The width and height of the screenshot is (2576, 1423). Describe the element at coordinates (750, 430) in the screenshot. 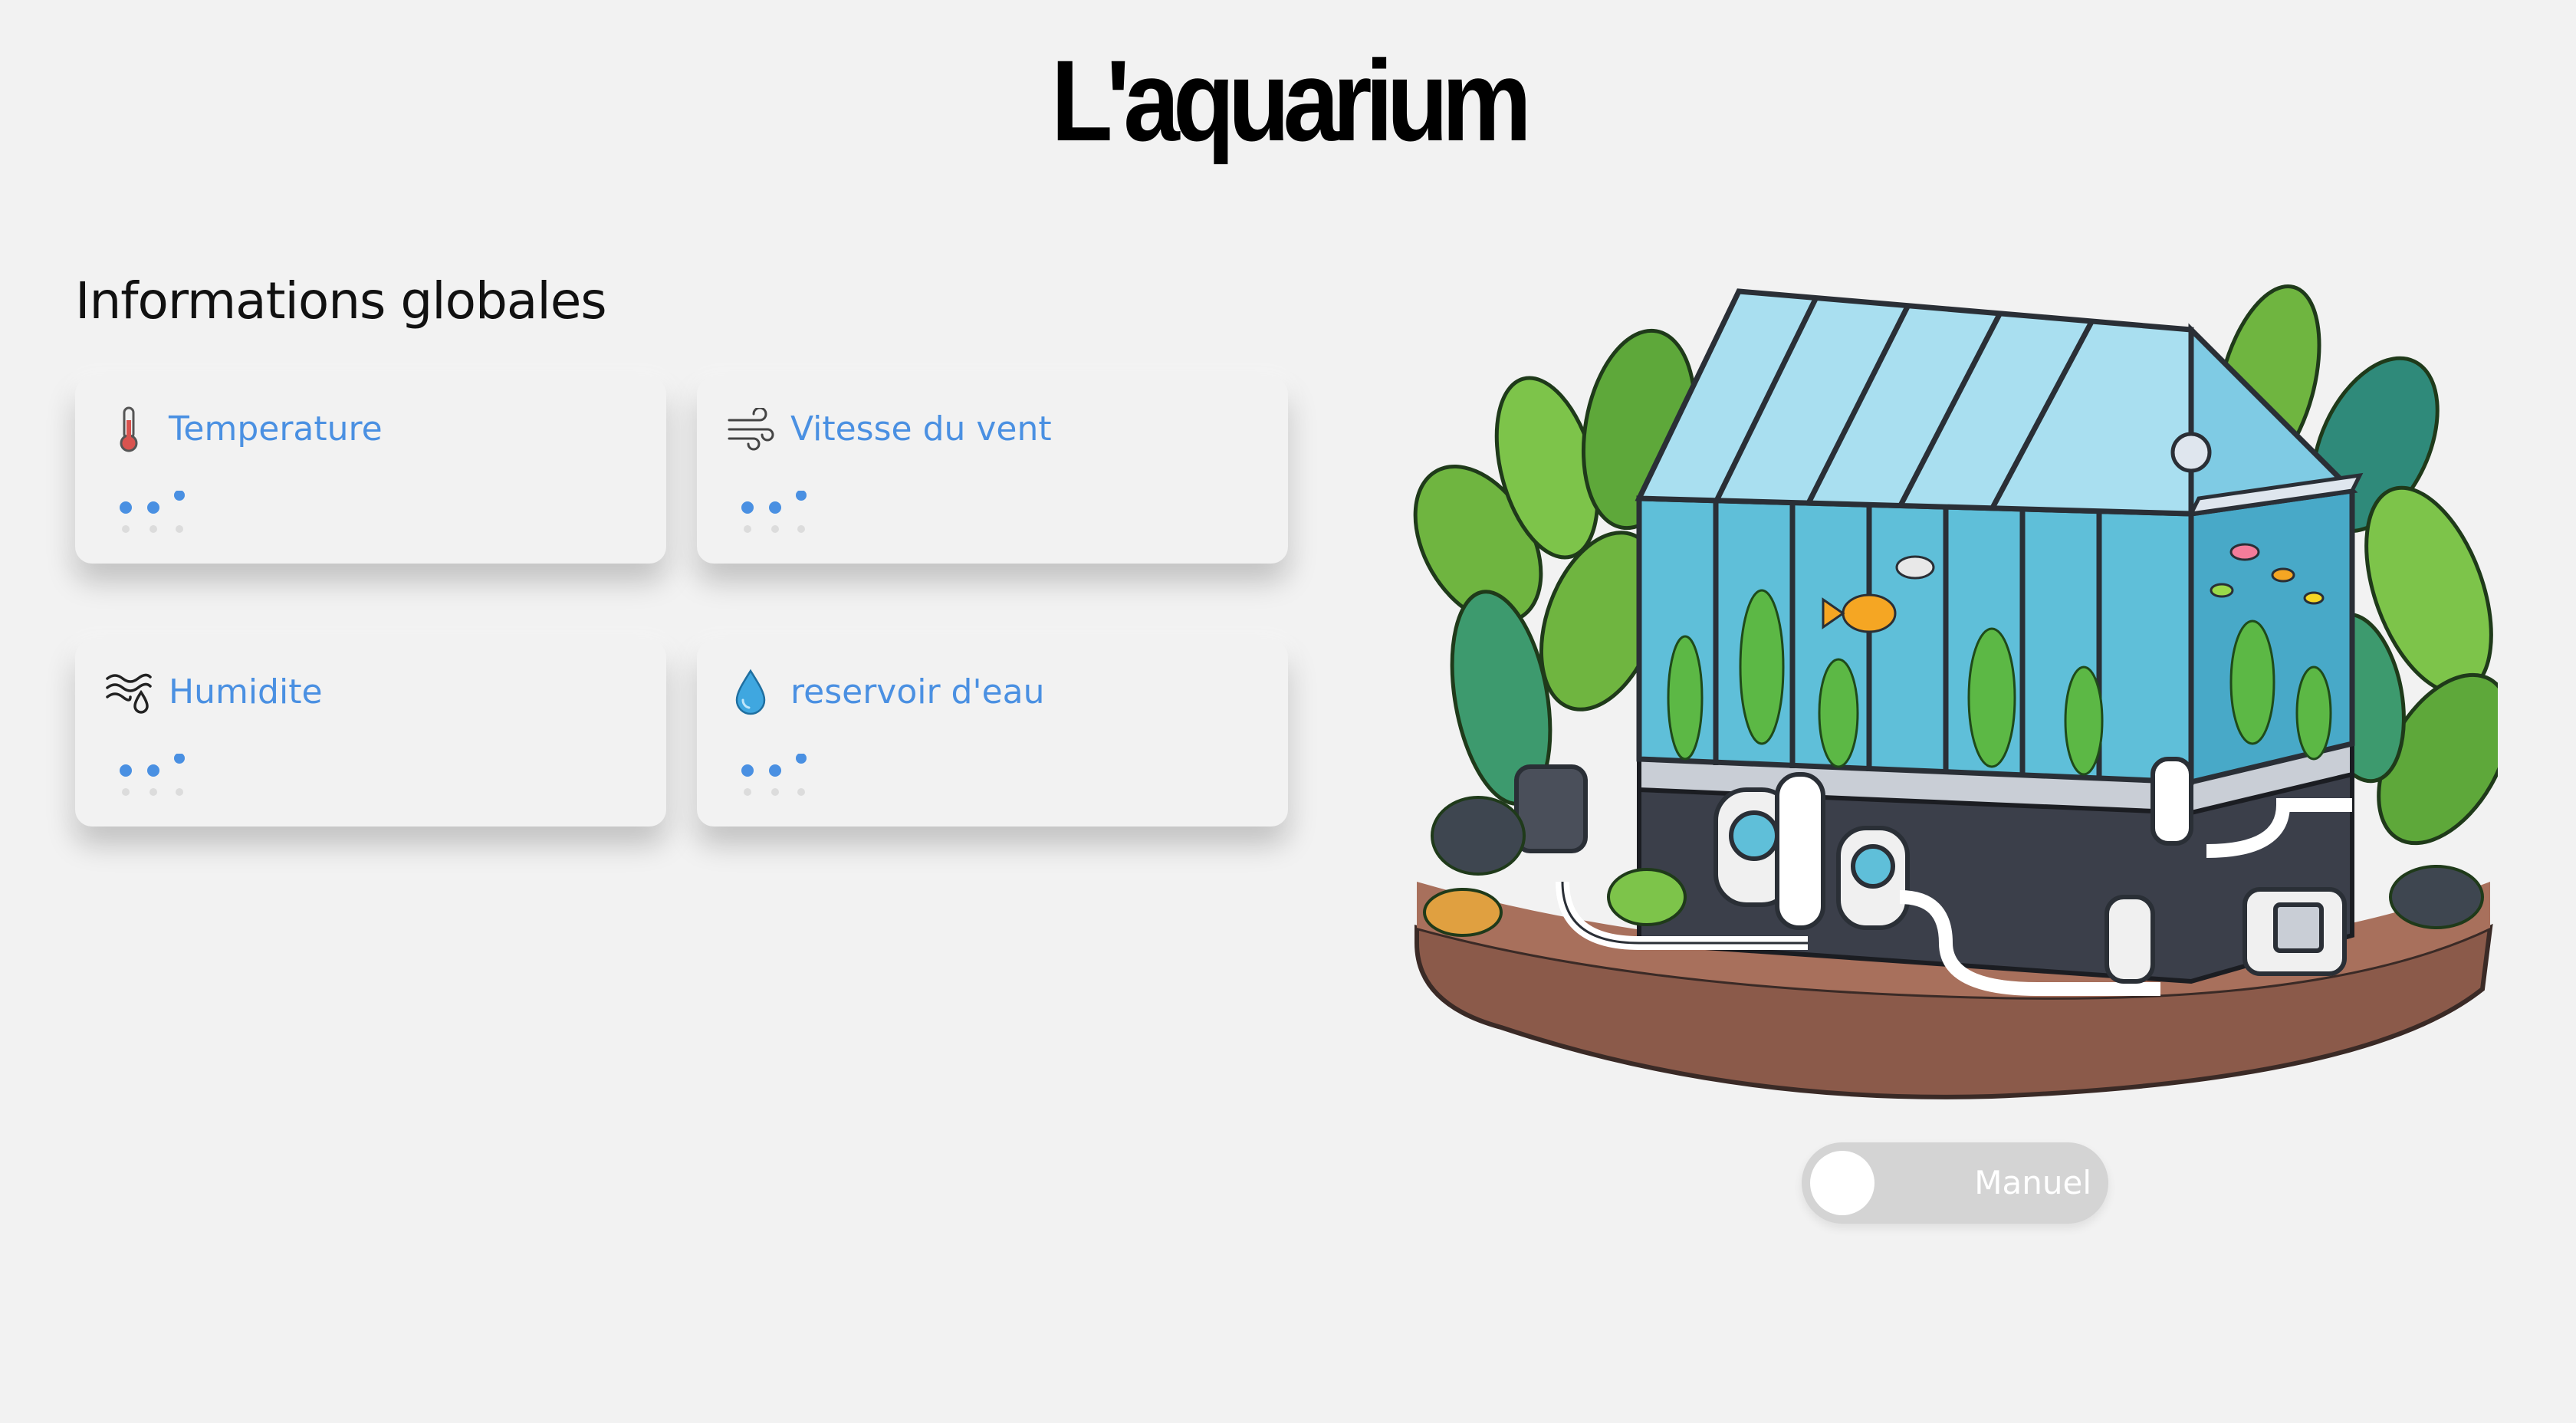

I see `wind-icon` at that location.